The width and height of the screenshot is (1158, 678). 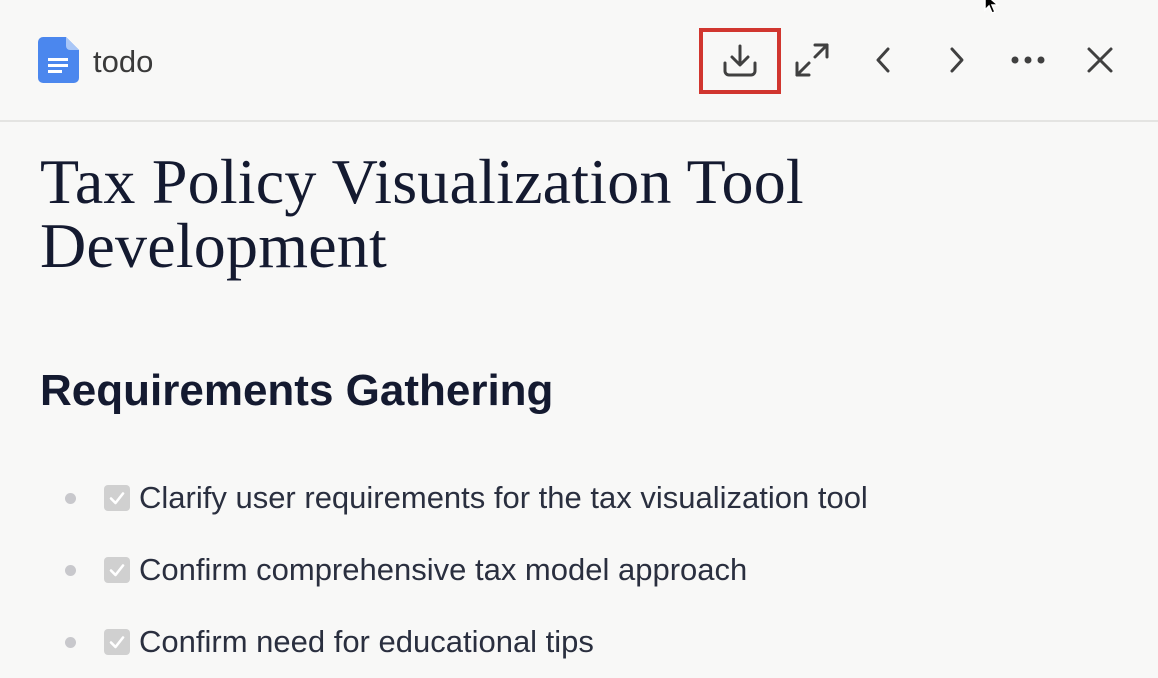 I want to click on more-horizontal-icon, so click(x=1028, y=60).